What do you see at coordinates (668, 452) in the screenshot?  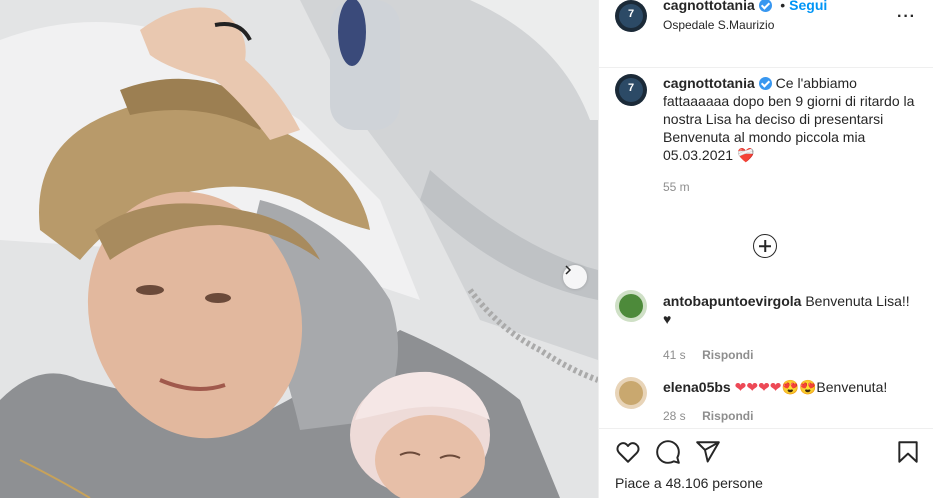 I see `comment-icon` at bounding box center [668, 452].